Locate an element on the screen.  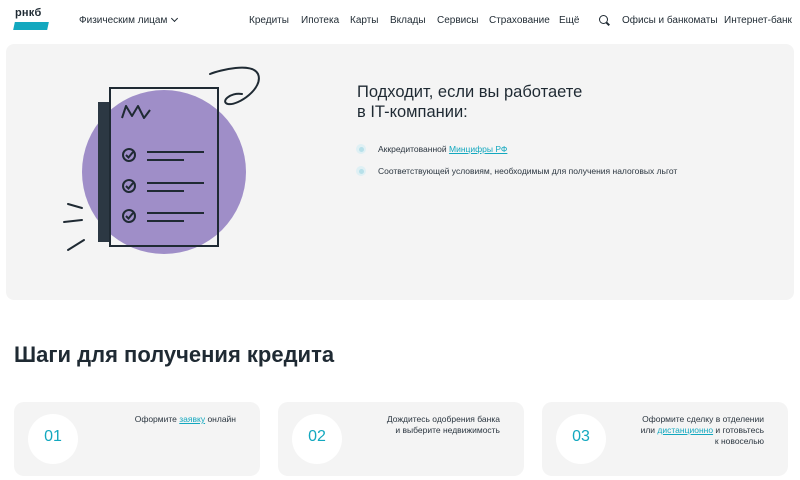
step-number: 02 is located at coordinates (317, 436).